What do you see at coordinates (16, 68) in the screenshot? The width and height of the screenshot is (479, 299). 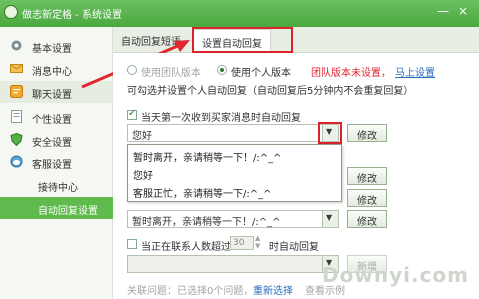 I see `mail-icon` at bounding box center [16, 68].